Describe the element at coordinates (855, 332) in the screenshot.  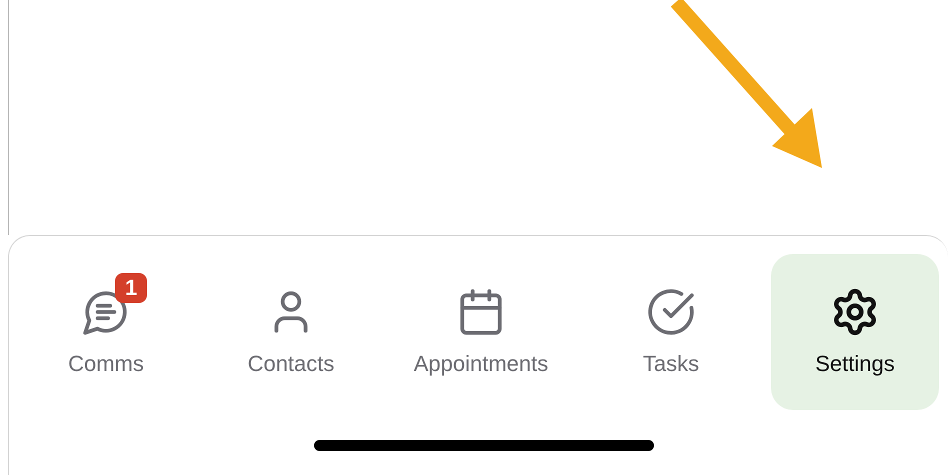
I see `tab: Settings` at that location.